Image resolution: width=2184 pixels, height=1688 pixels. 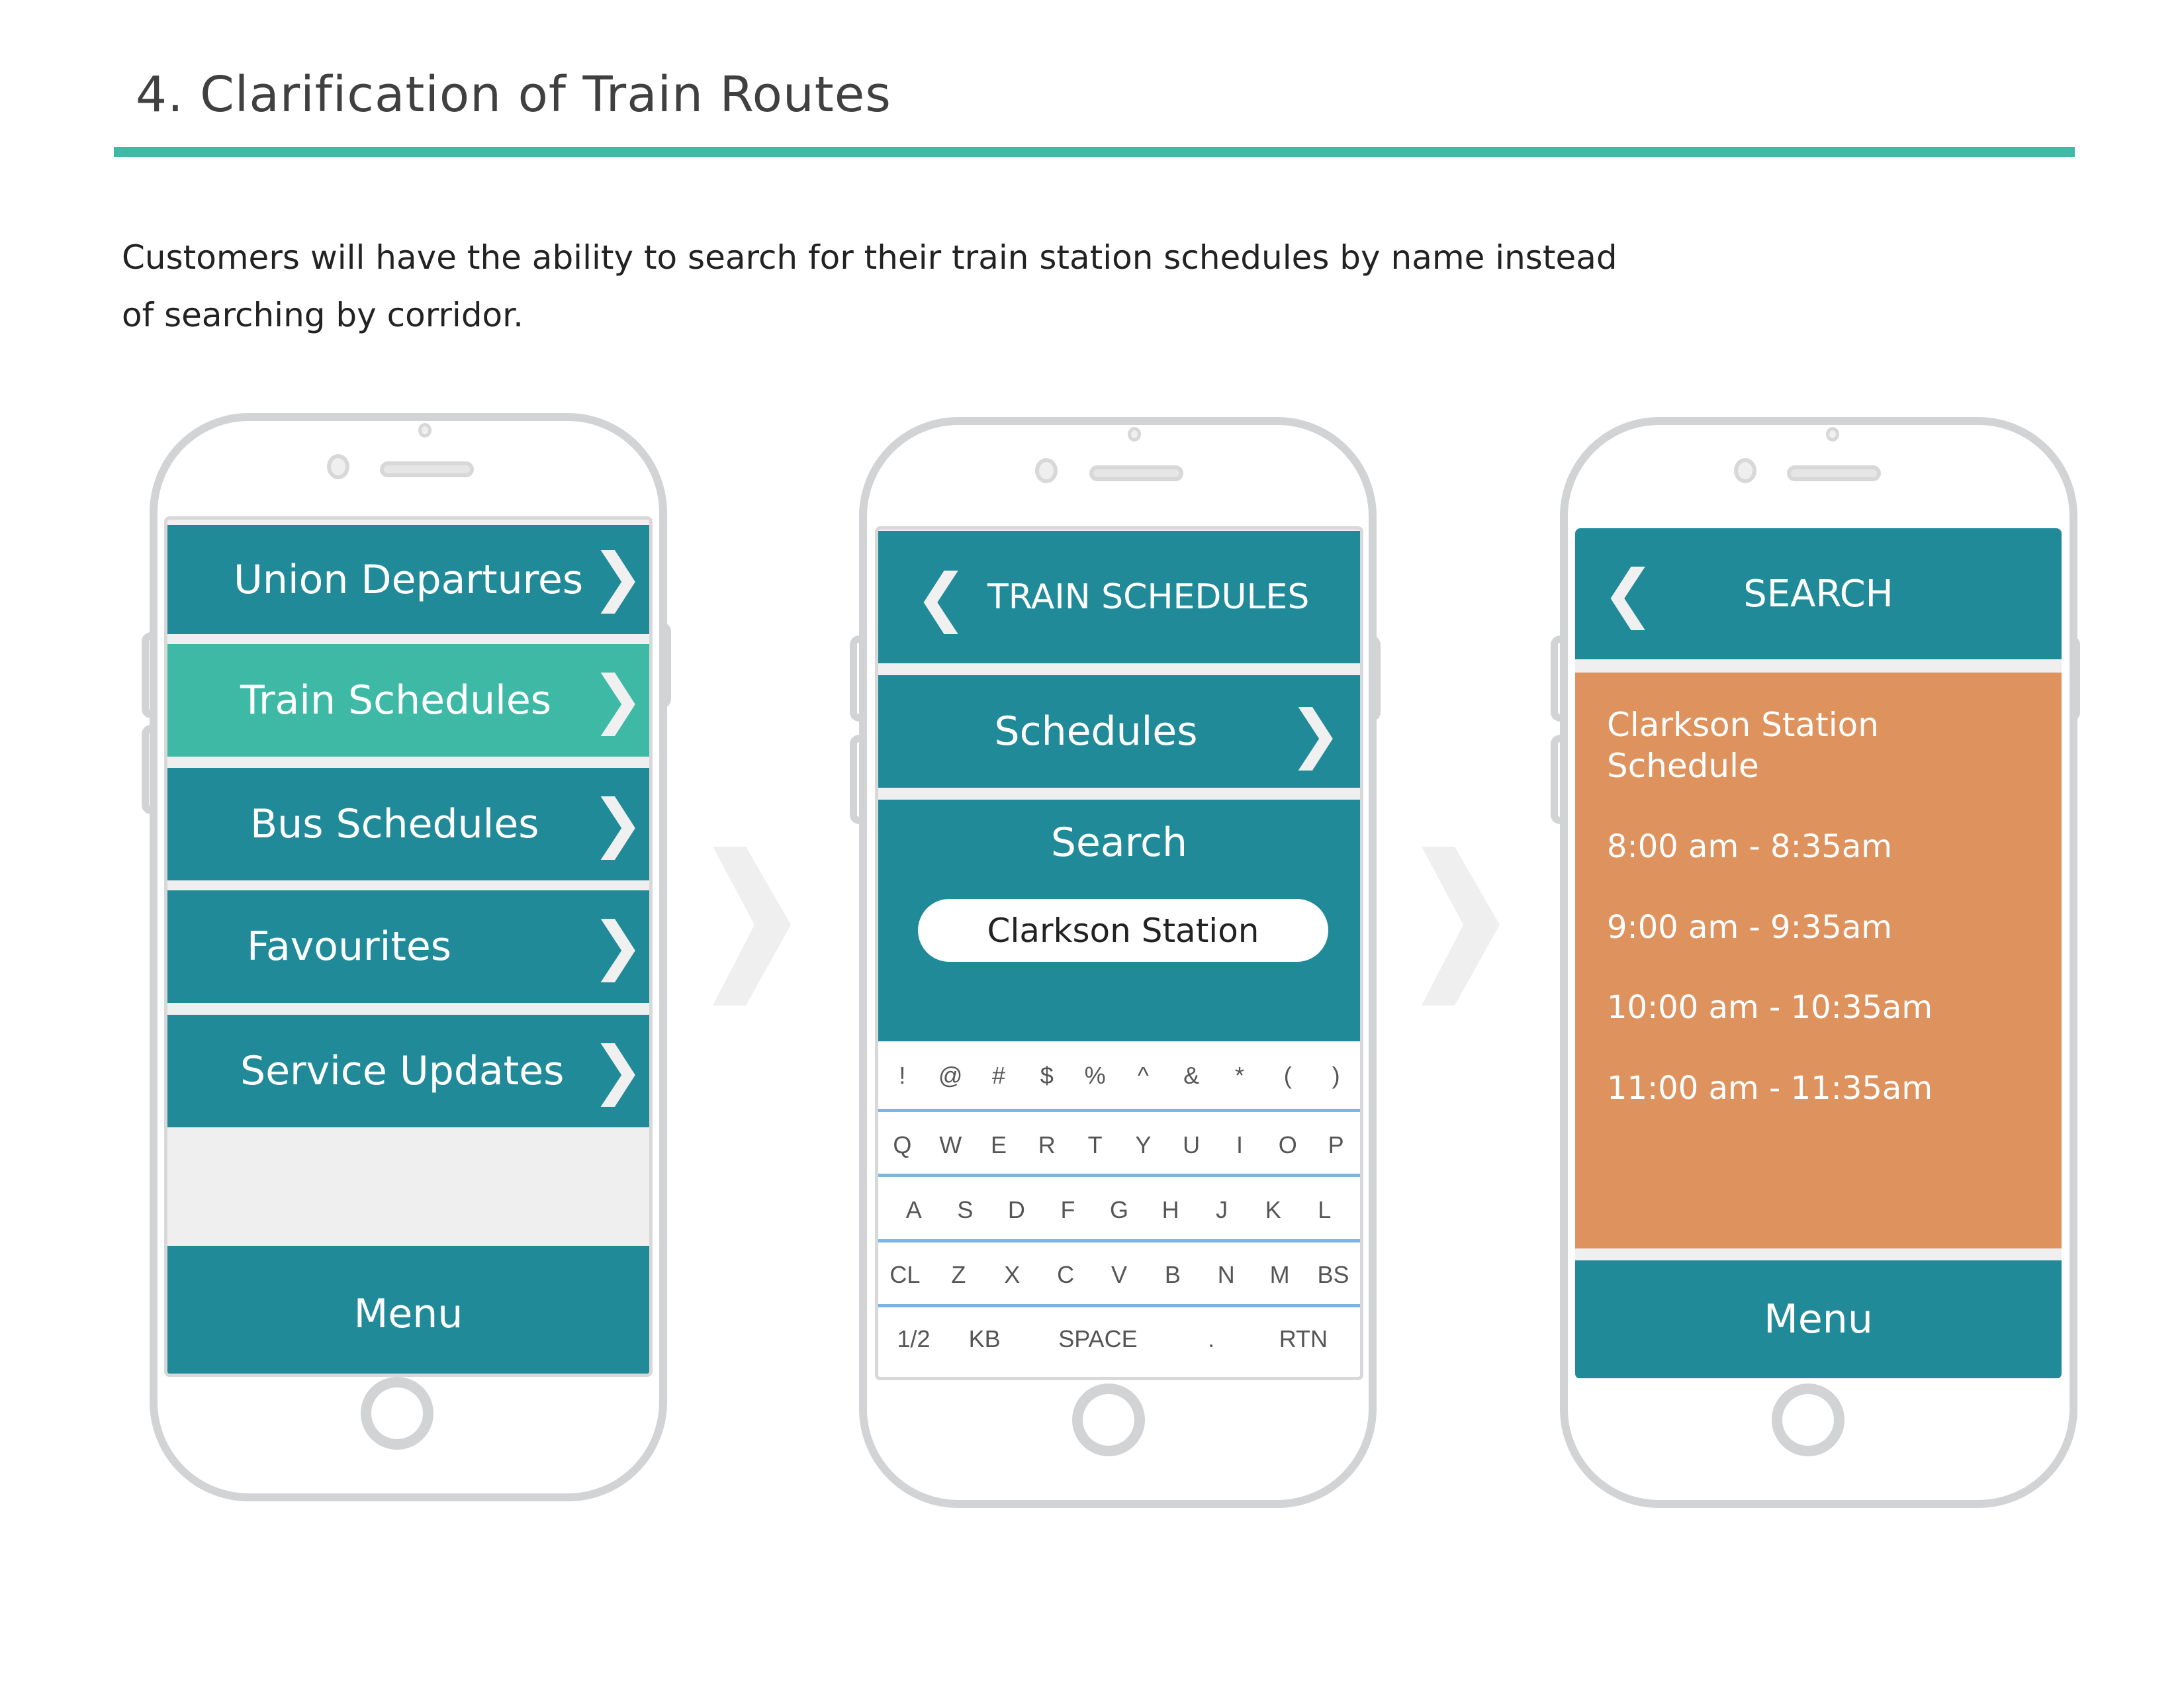 I want to click on menu-item-union-departures: Union Departures ❯, so click(x=408, y=579).